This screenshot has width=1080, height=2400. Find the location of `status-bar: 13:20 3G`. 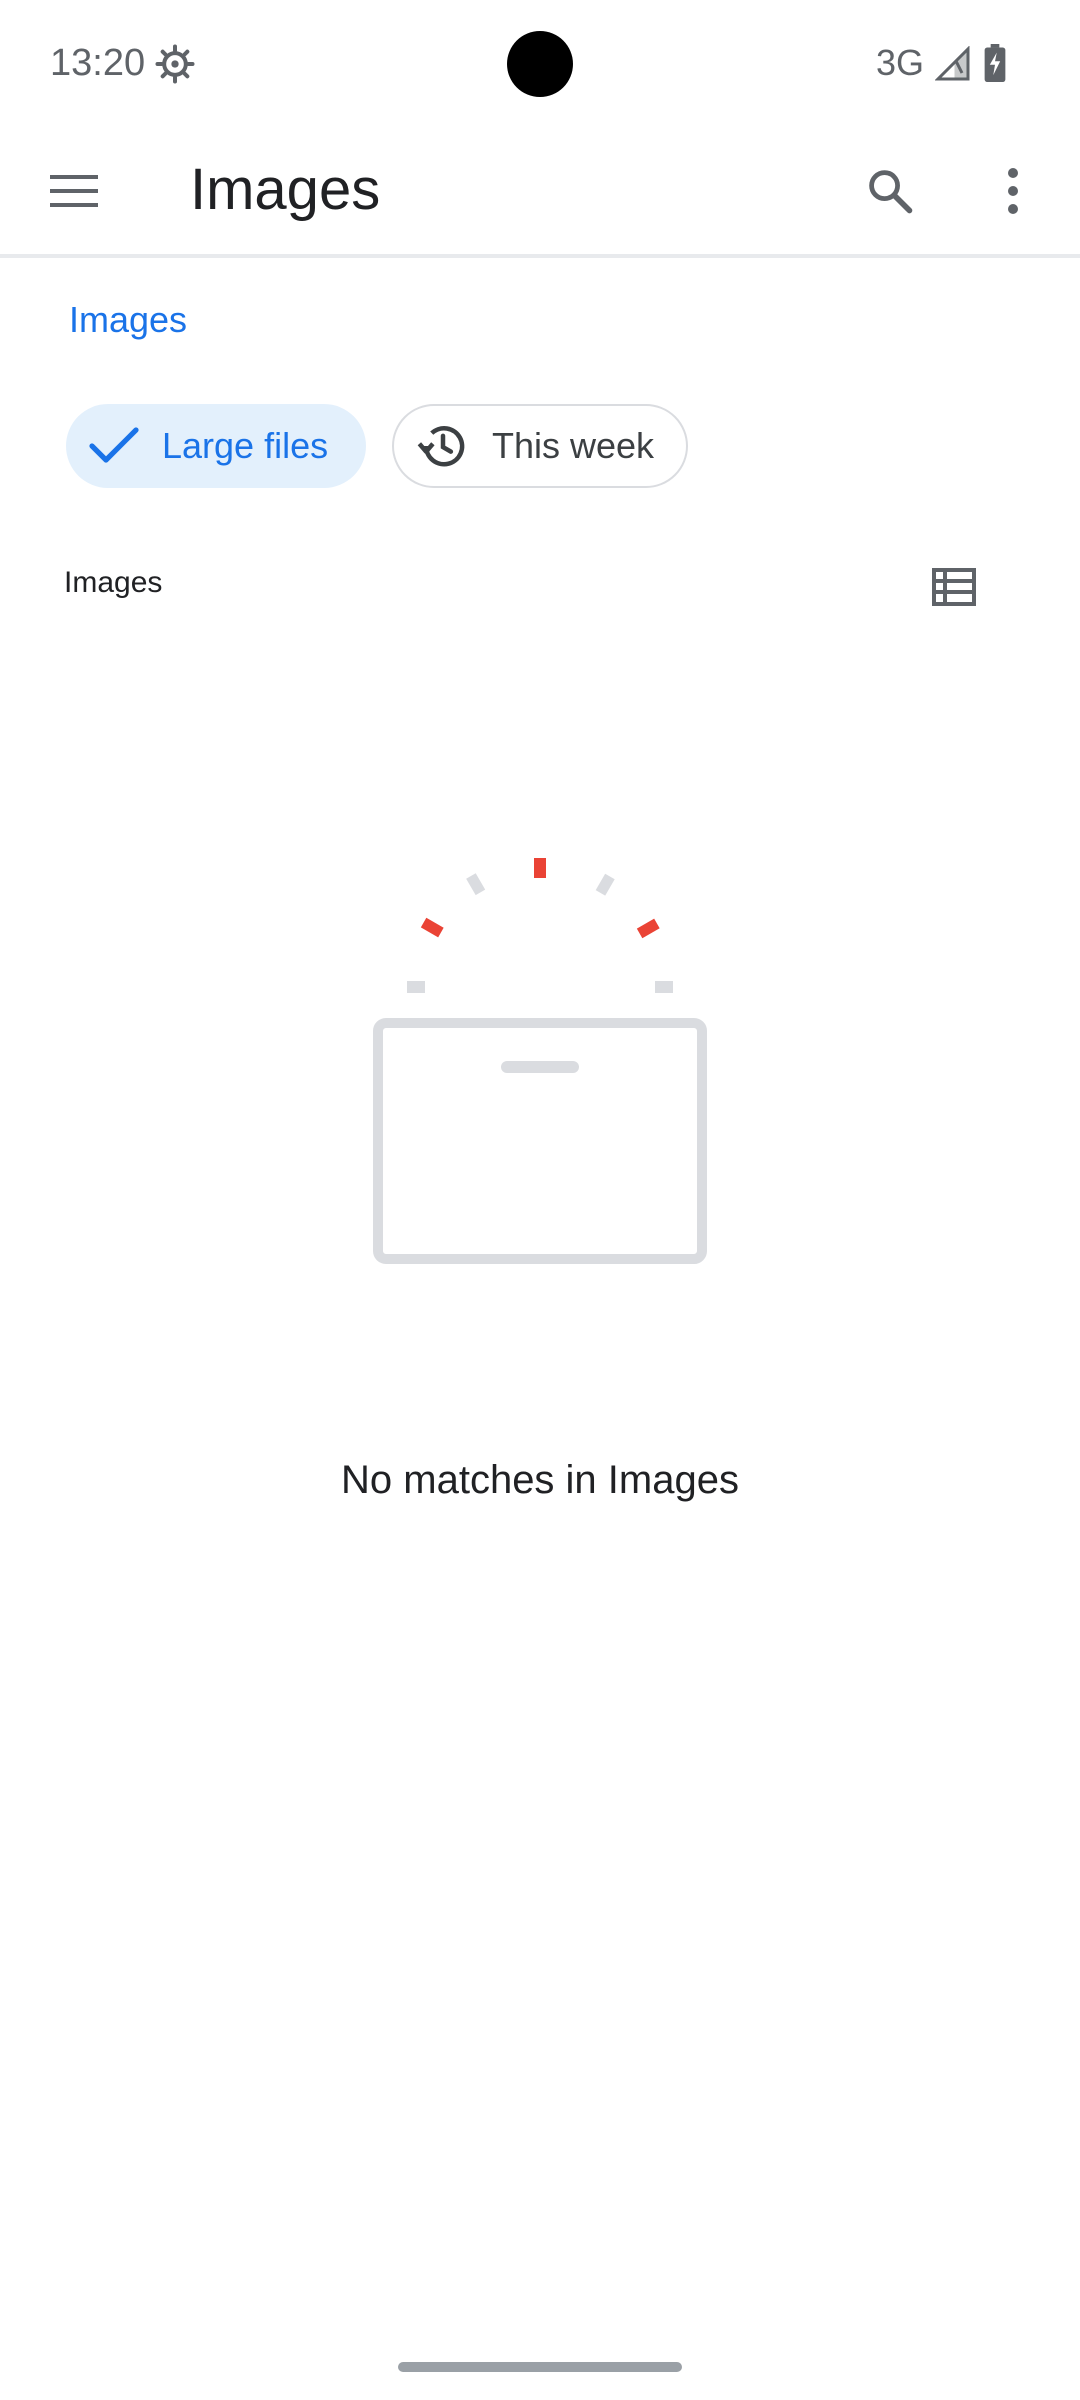

status-bar: 13:20 3G is located at coordinates (540, 64).